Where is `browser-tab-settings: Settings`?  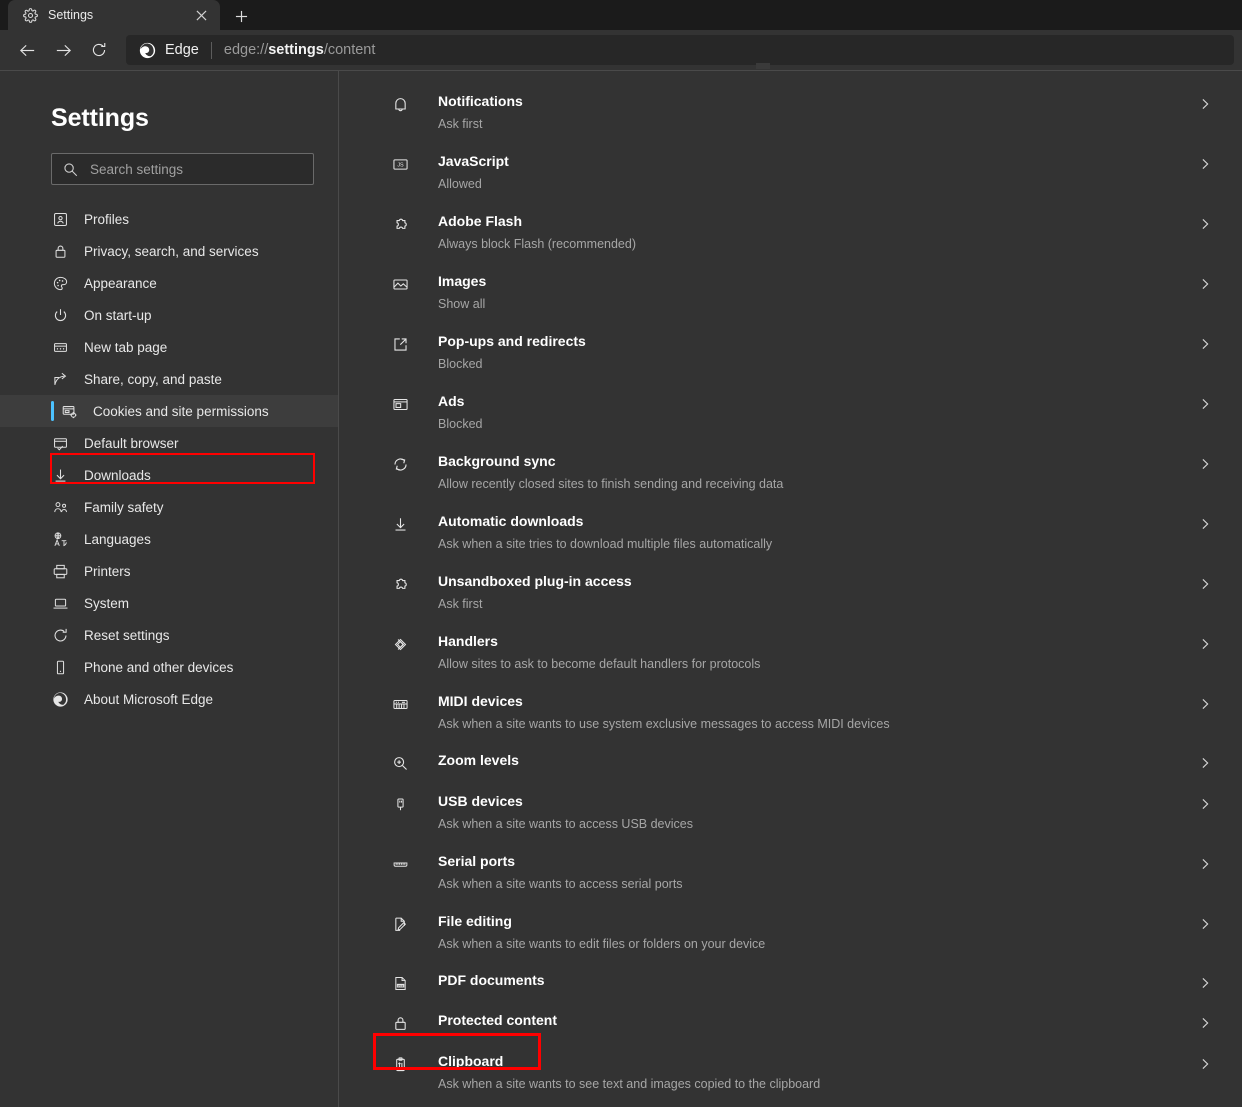
browser-tab-settings: Settings is located at coordinates (114, 15).